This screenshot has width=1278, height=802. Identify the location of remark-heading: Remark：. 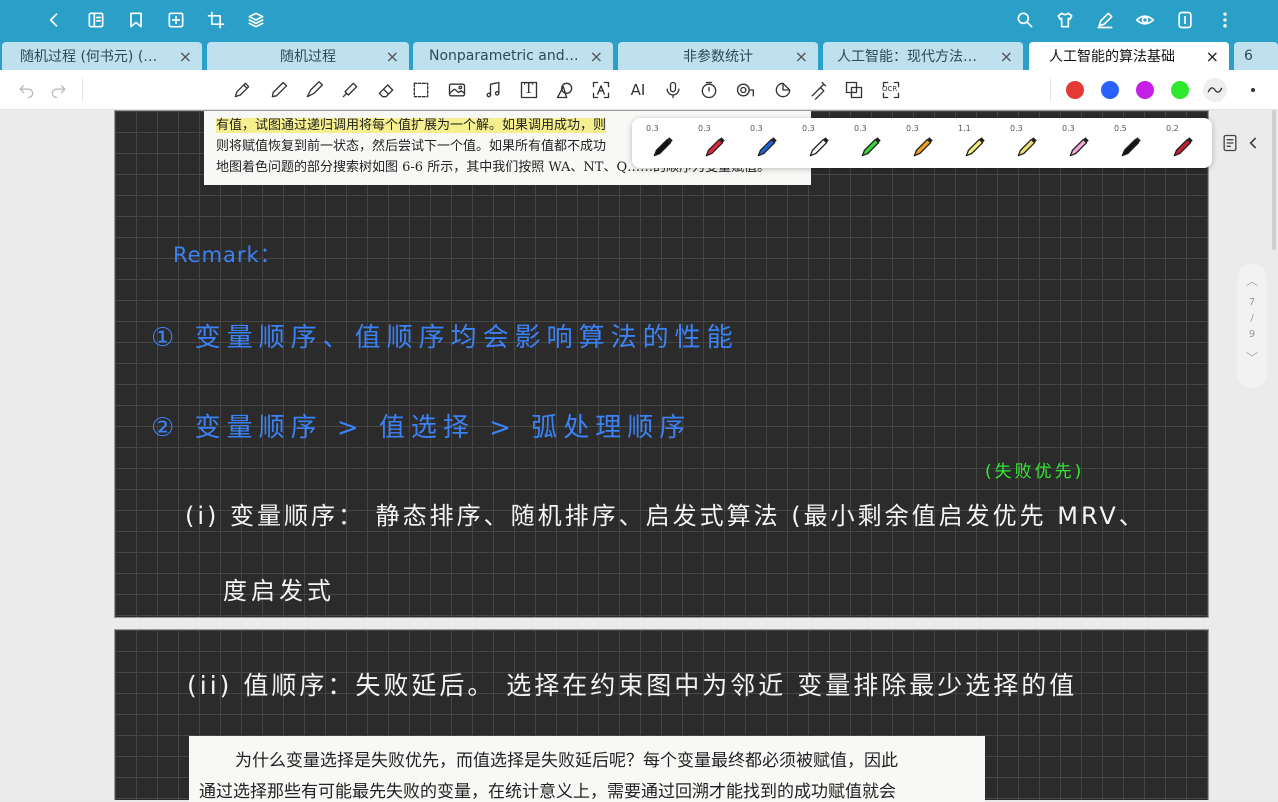
(227, 255).